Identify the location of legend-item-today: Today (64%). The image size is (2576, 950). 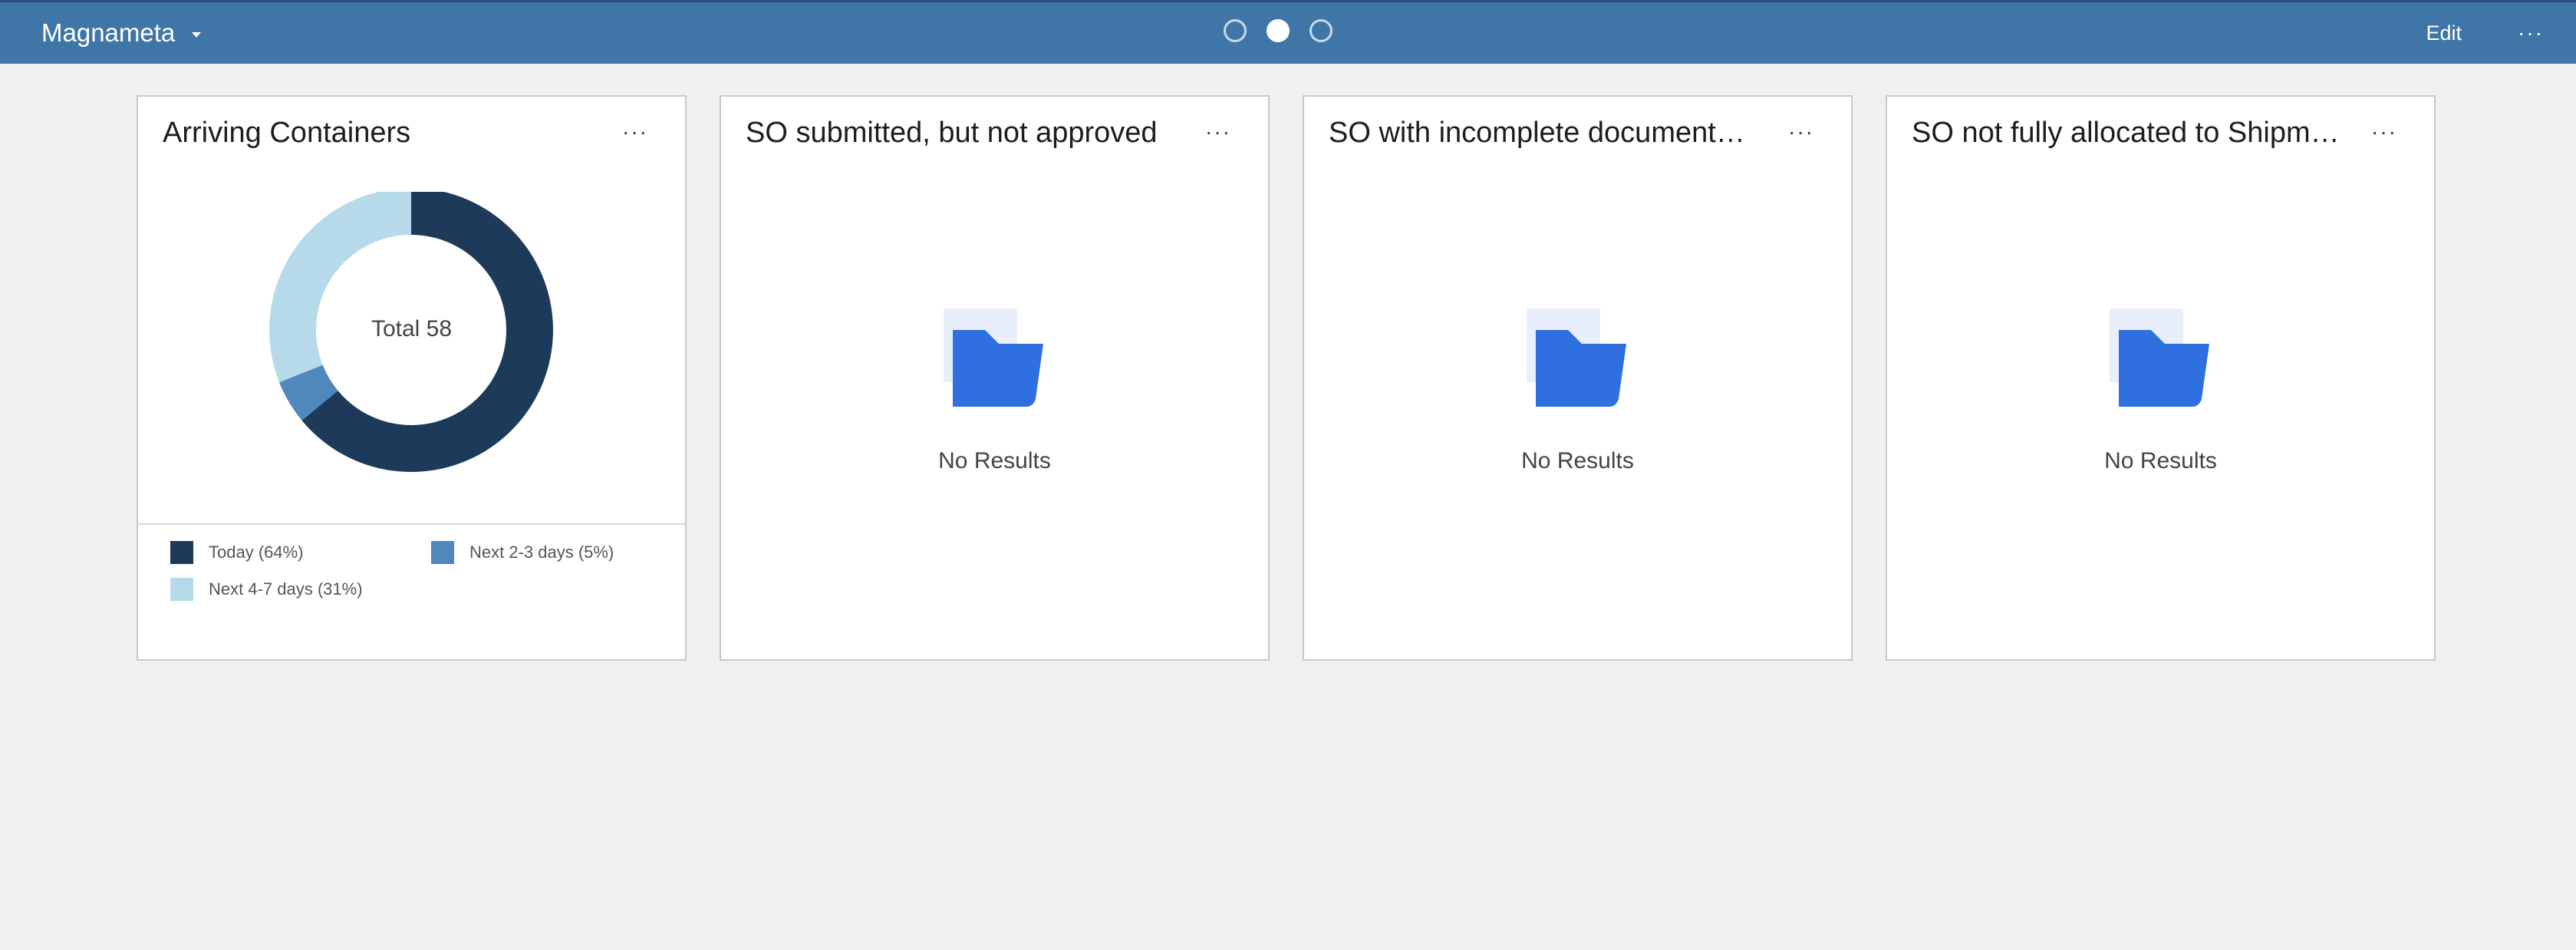
(237, 552).